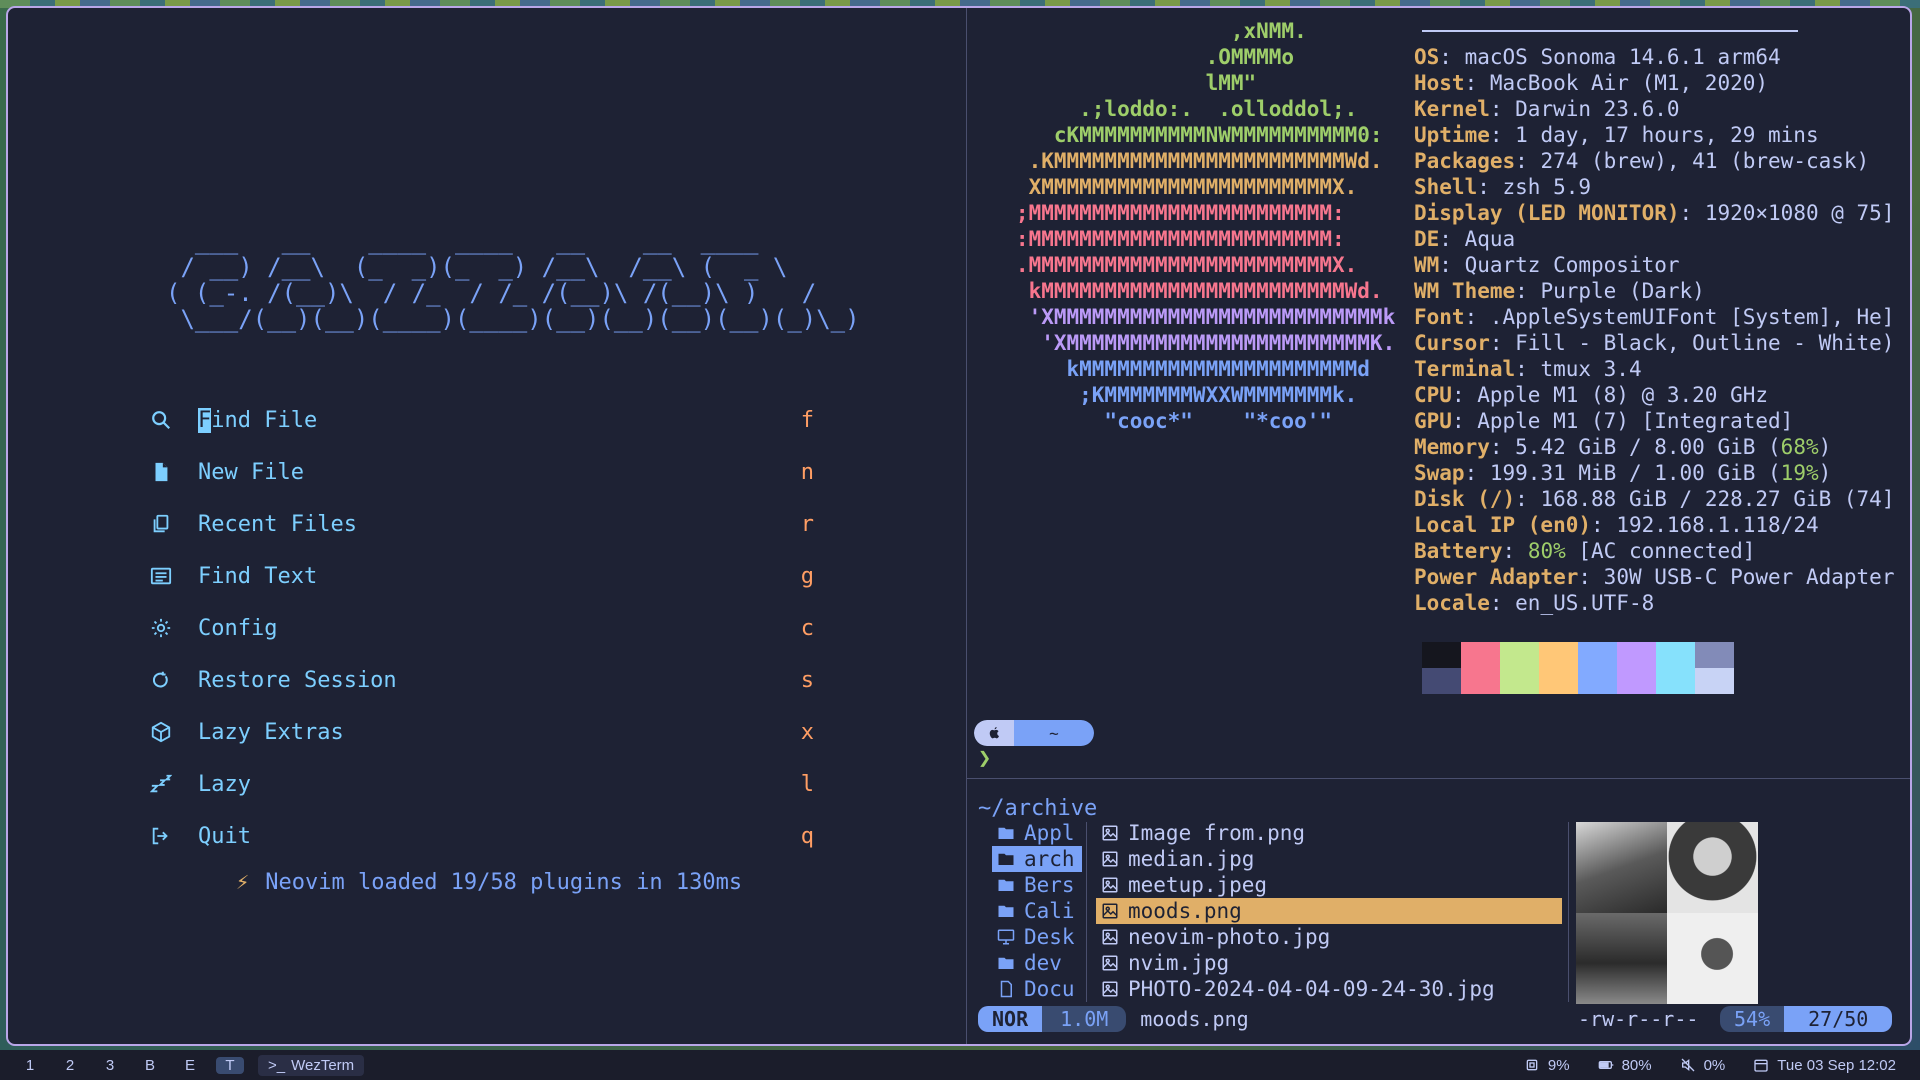  Describe the element at coordinates (1217, 833) in the screenshot. I see `entry-name: Image from.png` at that location.